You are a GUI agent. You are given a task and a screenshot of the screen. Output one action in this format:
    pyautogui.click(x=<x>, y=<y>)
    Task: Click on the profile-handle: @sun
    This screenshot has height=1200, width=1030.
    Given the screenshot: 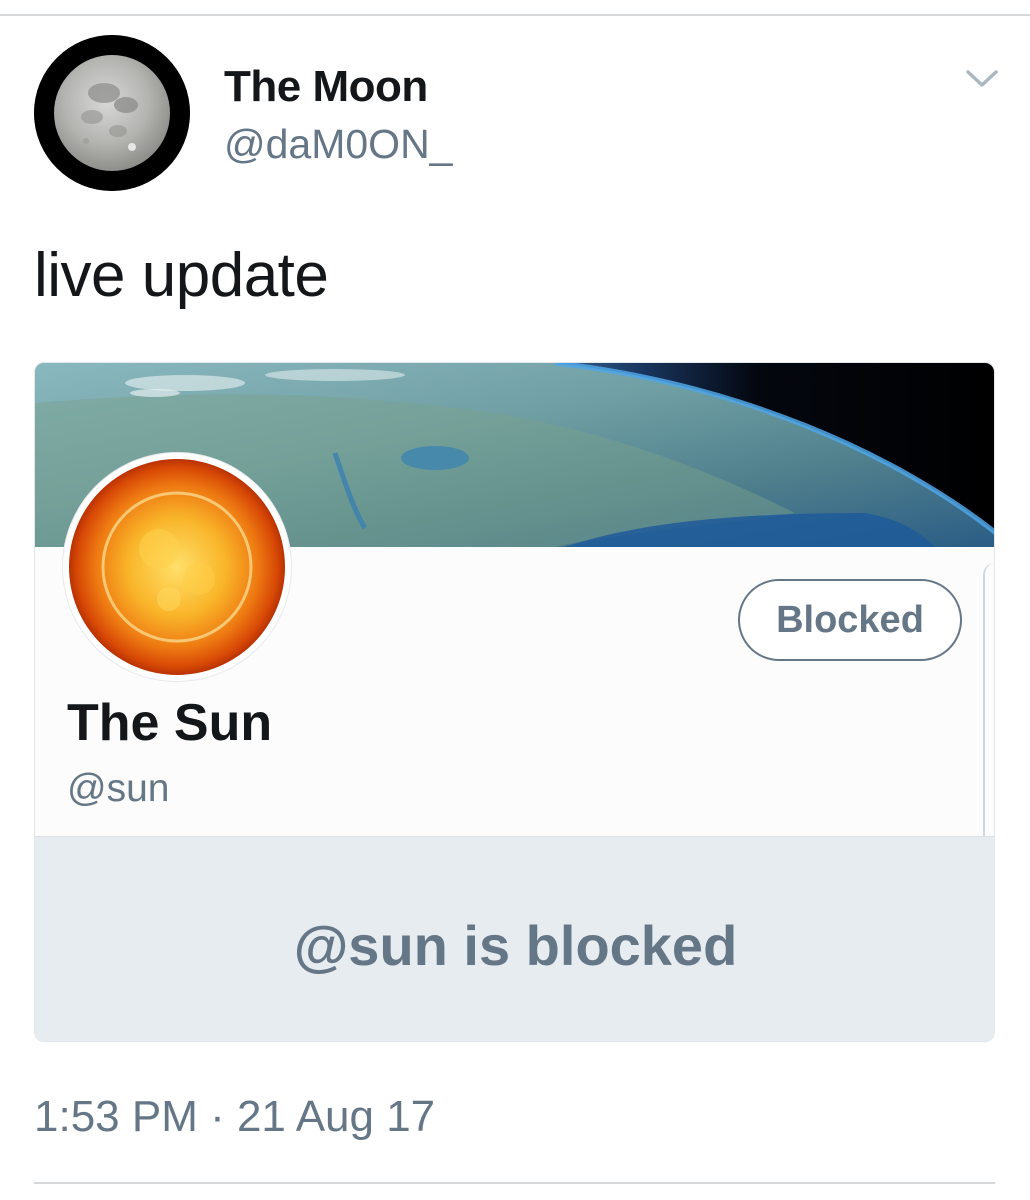 What is the action you would take?
    pyautogui.click(x=118, y=789)
    